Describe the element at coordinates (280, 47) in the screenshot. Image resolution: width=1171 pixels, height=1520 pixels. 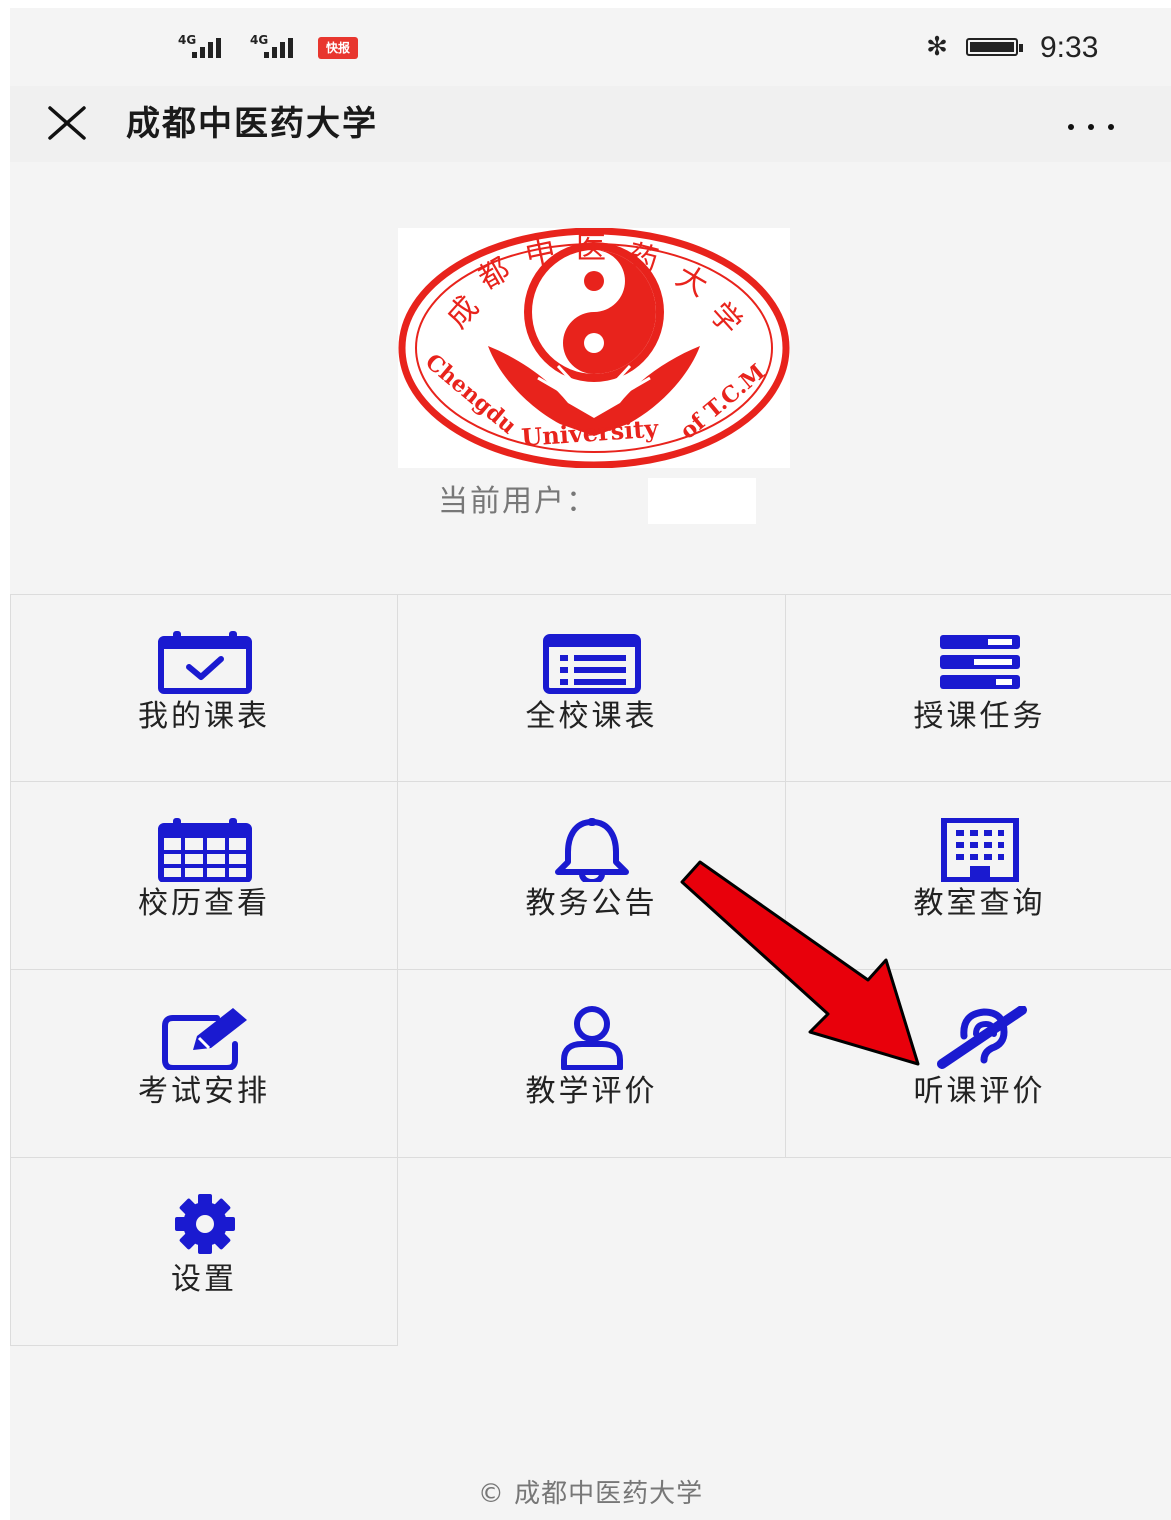
I see `signal-icon-2: 4G` at that location.